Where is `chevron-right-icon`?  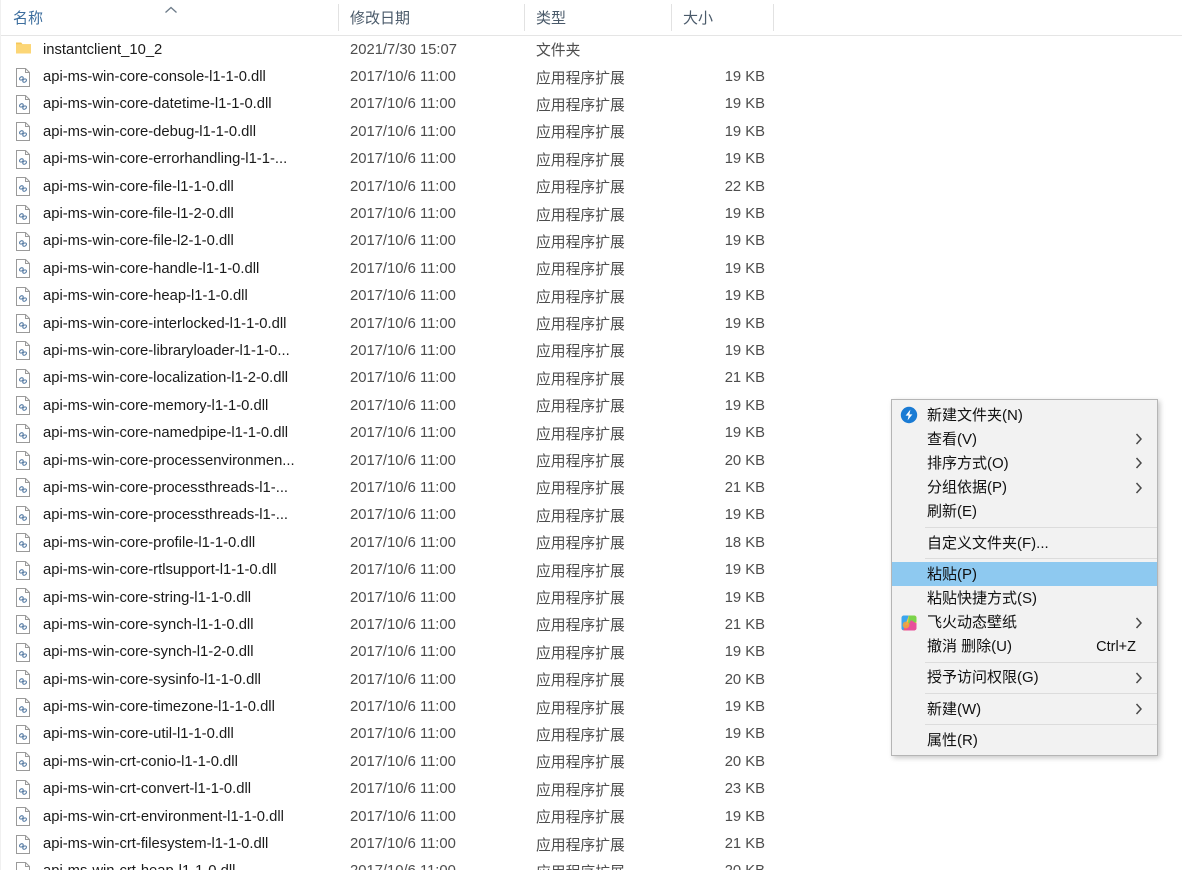 chevron-right-icon is located at coordinates (1139, 709).